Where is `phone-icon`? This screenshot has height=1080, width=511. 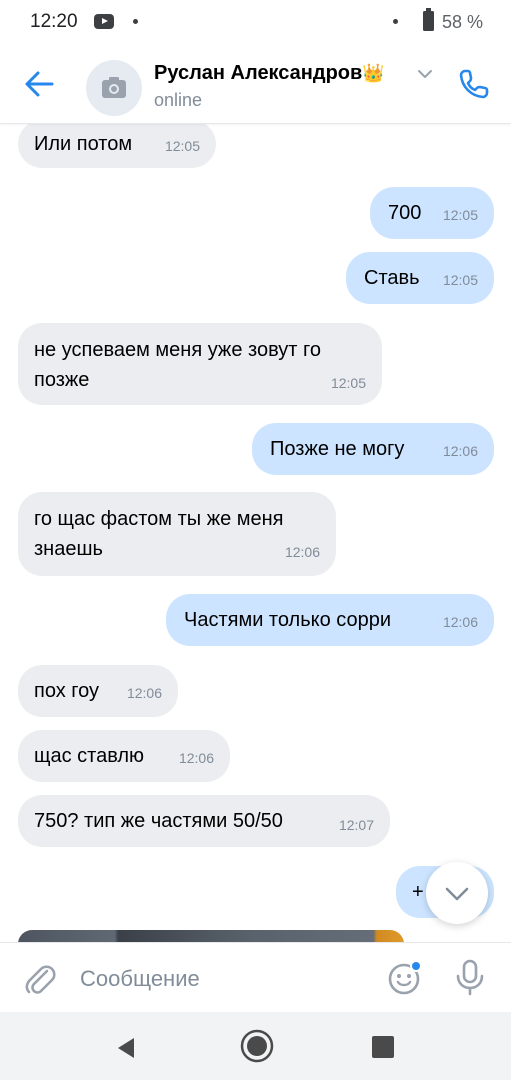
phone-icon is located at coordinates (474, 84).